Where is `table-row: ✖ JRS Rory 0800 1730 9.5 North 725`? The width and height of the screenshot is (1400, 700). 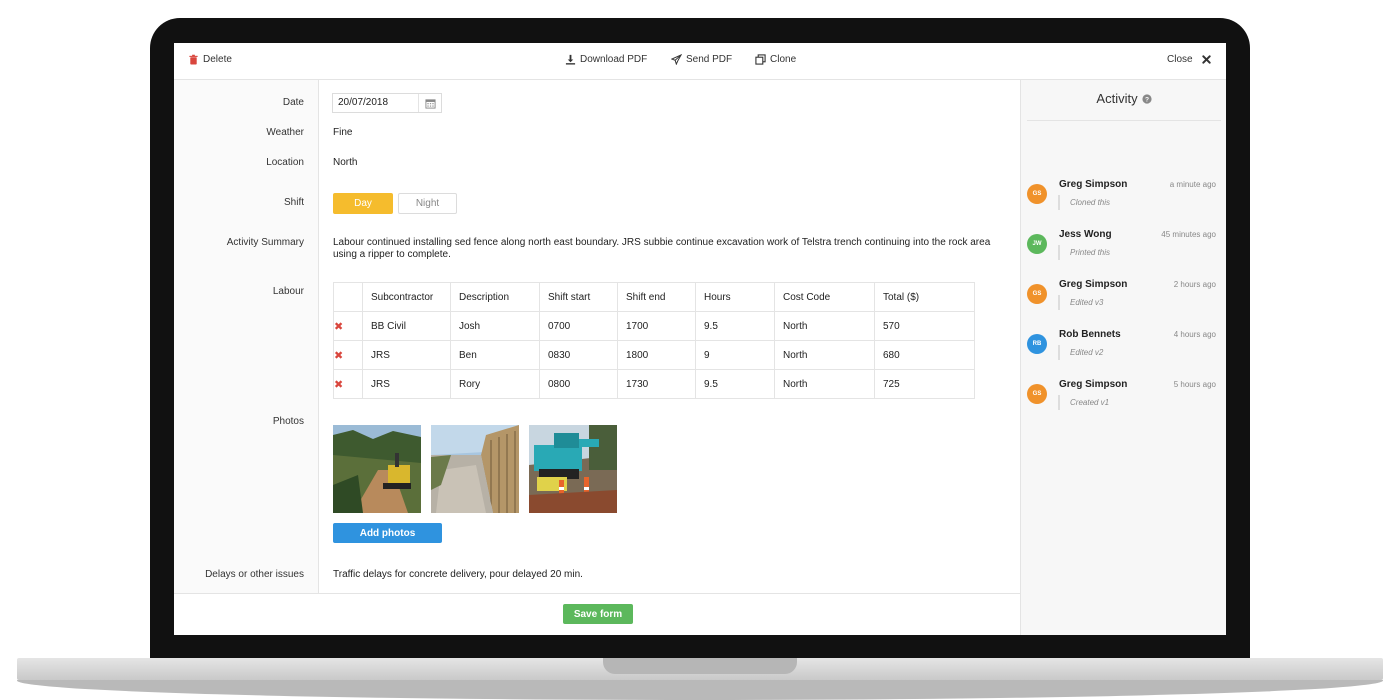 table-row: ✖ JRS Rory 0800 1730 9.5 North 725 is located at coordinates (654, 384).